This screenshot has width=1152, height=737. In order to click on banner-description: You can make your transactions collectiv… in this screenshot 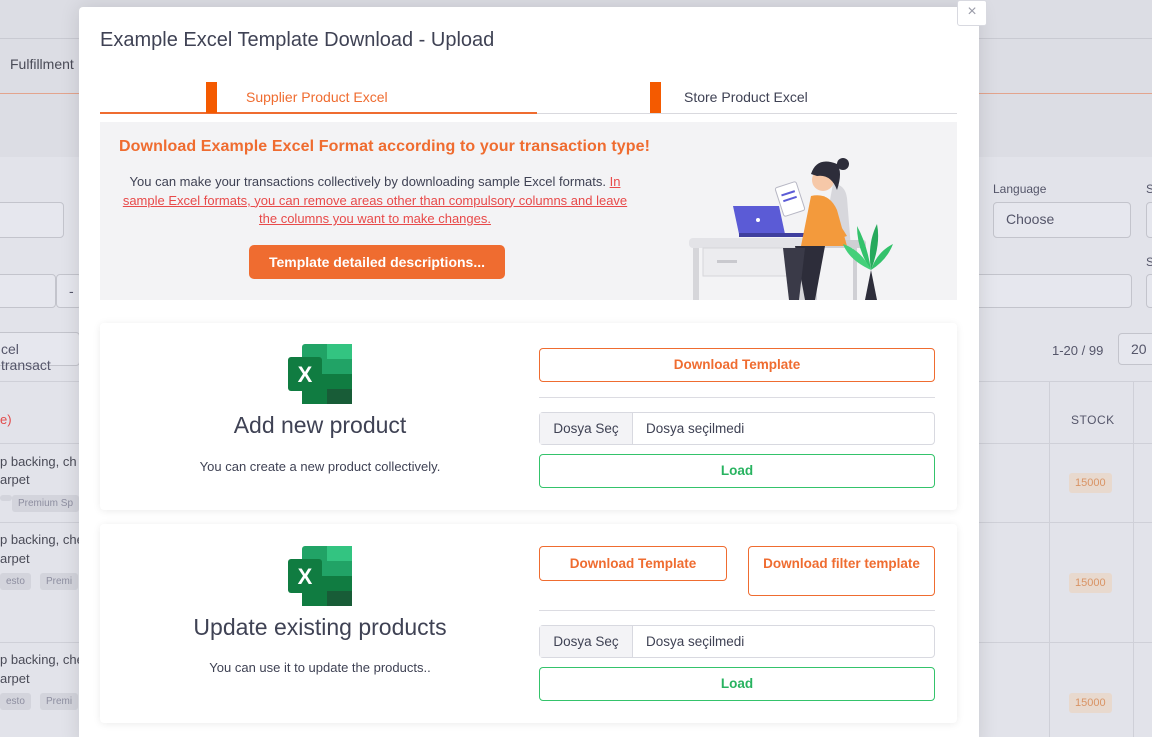, I will do `click(375, 201)`.